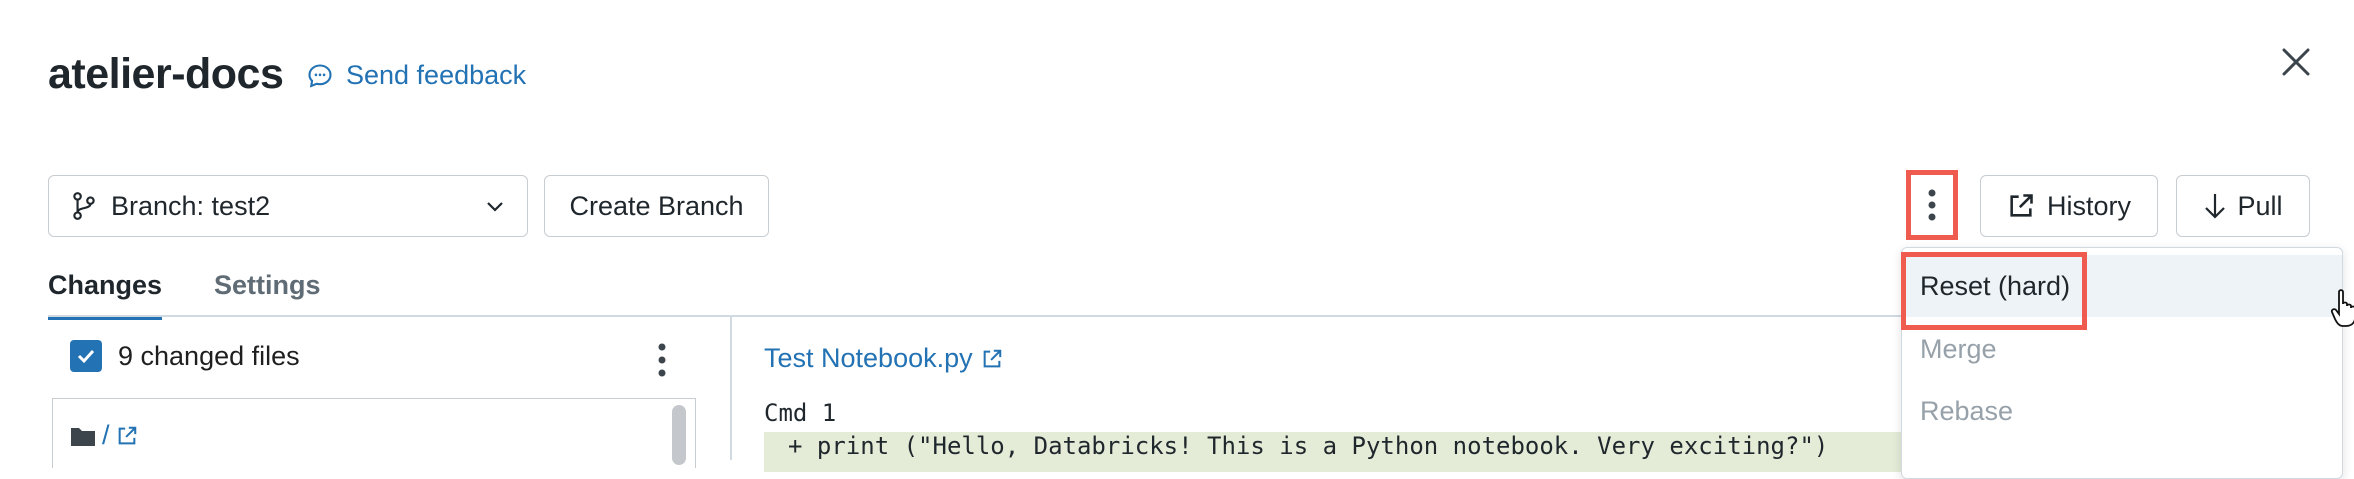  Describe the element at coordinates (436, 75) in the screenshot. I see `send-feedback-label: Send feedback` at that location.